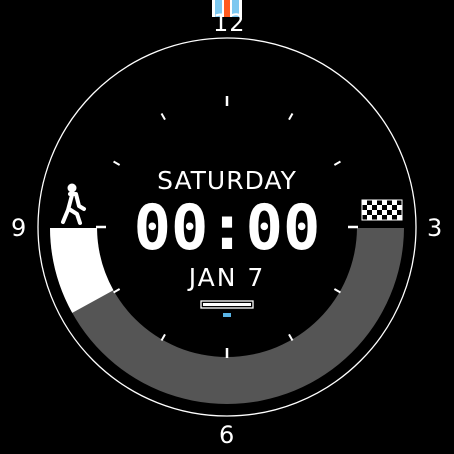 This screenshot has width=454, height=454. What do you see at coordinates (227, 315) in the screenshot?
I see `battery-level-dot` at bounding box center [227, 315].